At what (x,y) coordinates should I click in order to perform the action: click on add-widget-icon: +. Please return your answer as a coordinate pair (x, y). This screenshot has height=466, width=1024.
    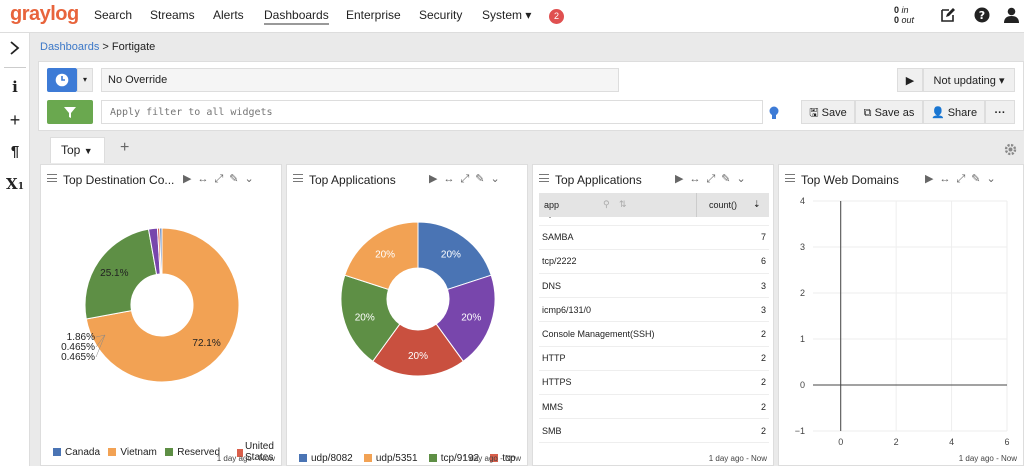
    Looking at the image, I should click on (15, 120).